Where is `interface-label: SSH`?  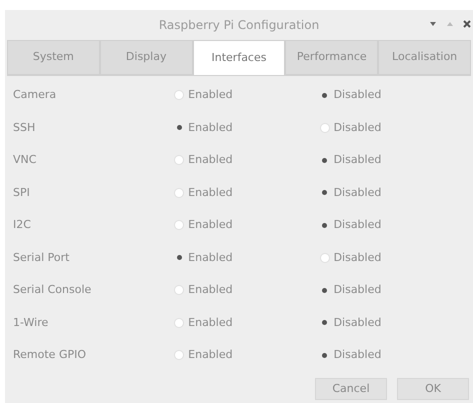 interface-label: SSH is located at coordinates (24, 128).